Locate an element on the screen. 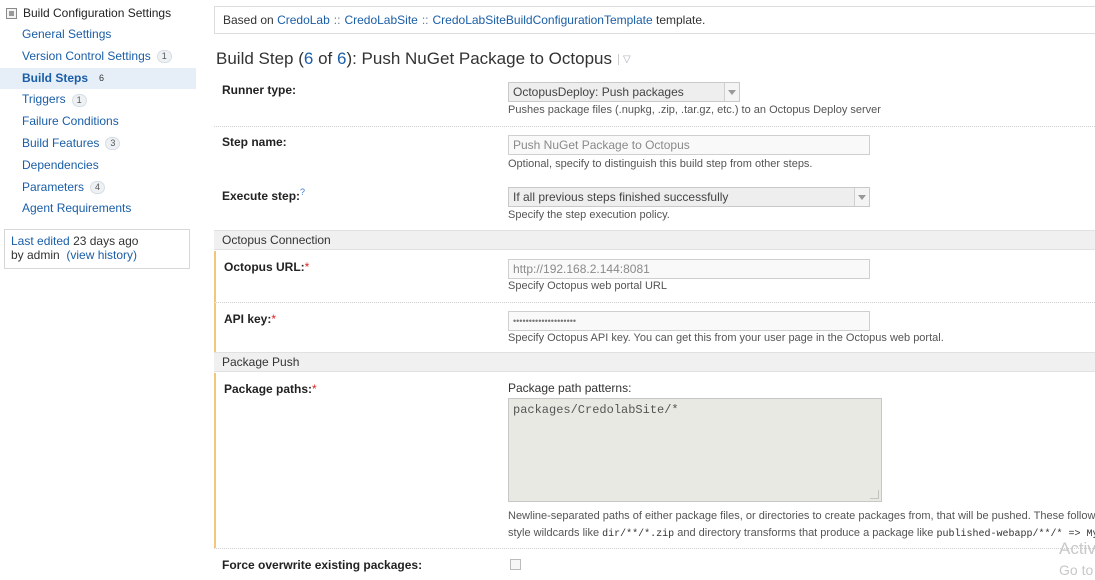  step-name-input: Push NuGet Package to Octopus is located at coordinates (689, 145).